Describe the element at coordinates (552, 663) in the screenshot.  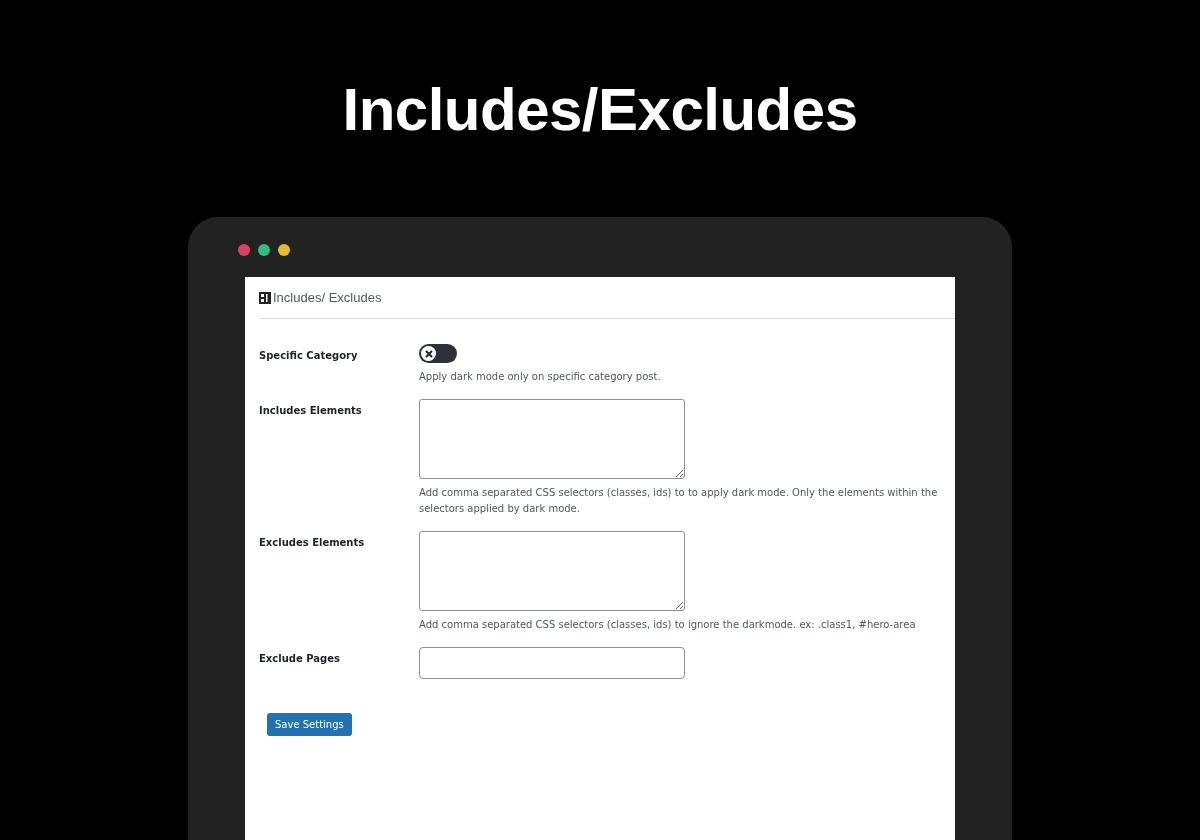
I see `input-field` at that location.